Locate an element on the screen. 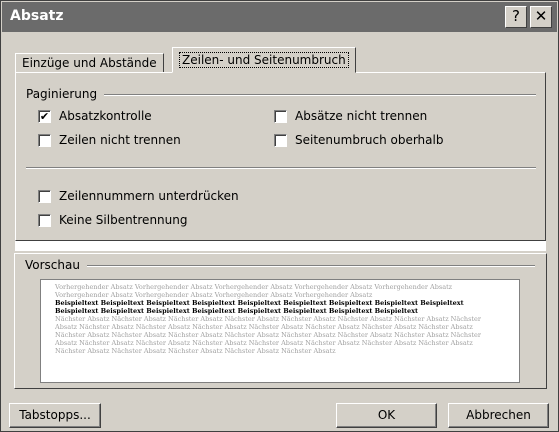  checkbox-label: Keine Silbentrennung is located at coordinates (123, 220).